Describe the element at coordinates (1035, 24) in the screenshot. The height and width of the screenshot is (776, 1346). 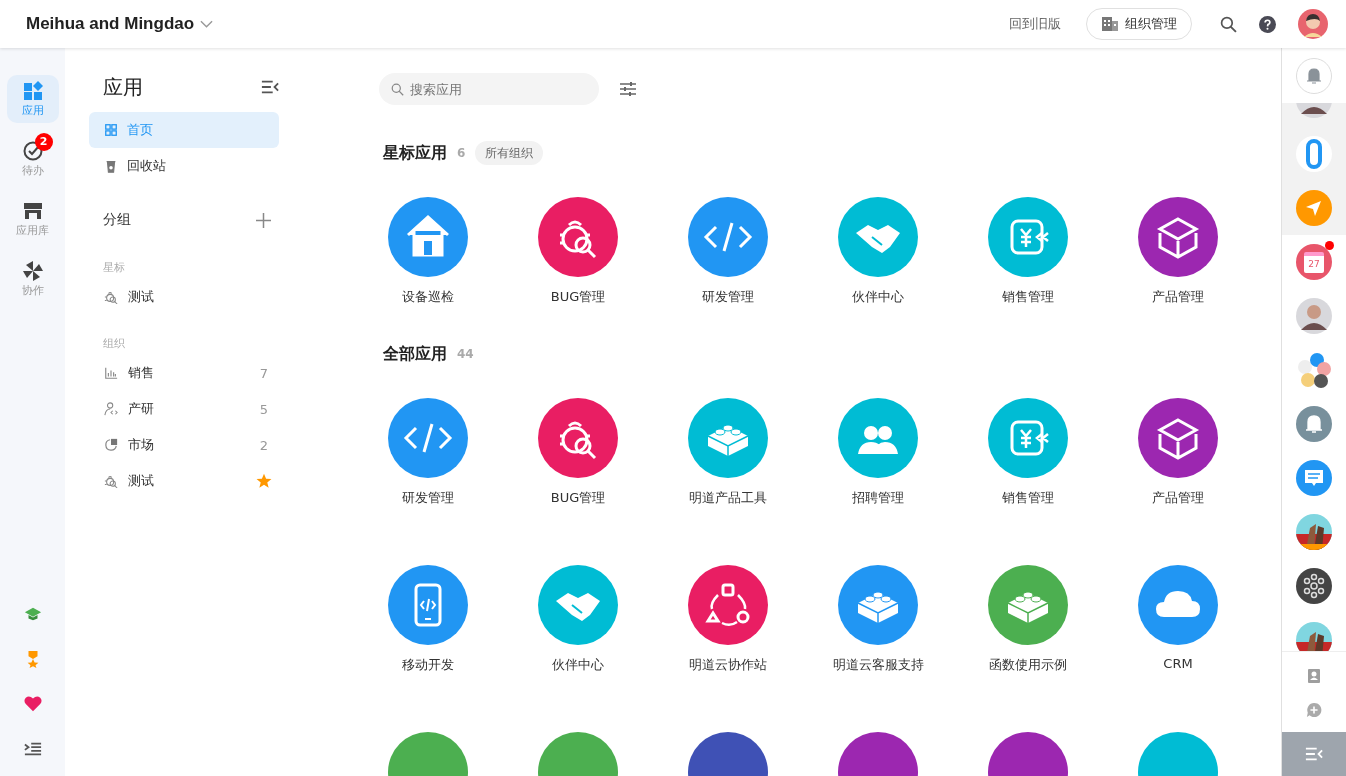
I see `old-version-link: 回到旧版` at that location.